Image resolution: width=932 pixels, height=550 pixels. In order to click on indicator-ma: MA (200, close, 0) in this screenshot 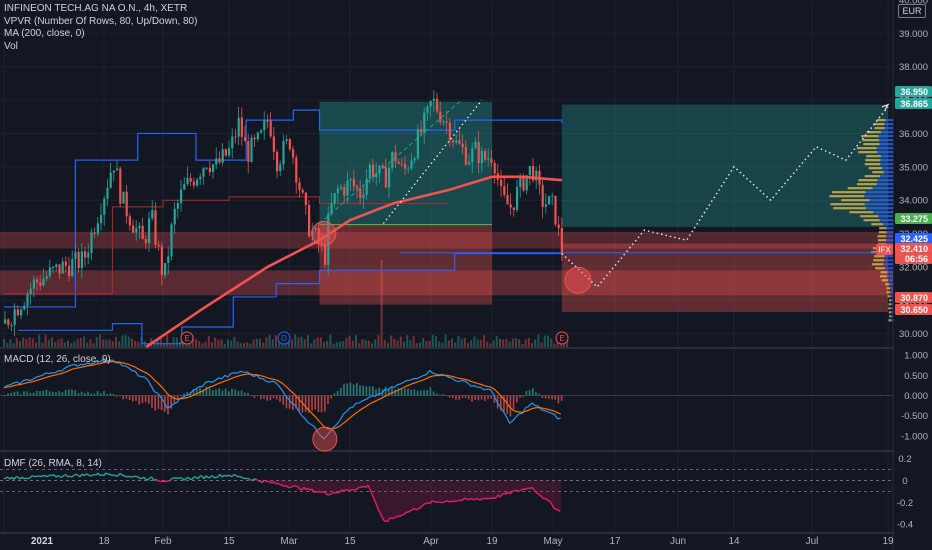, I will do `click(100, 34)`.